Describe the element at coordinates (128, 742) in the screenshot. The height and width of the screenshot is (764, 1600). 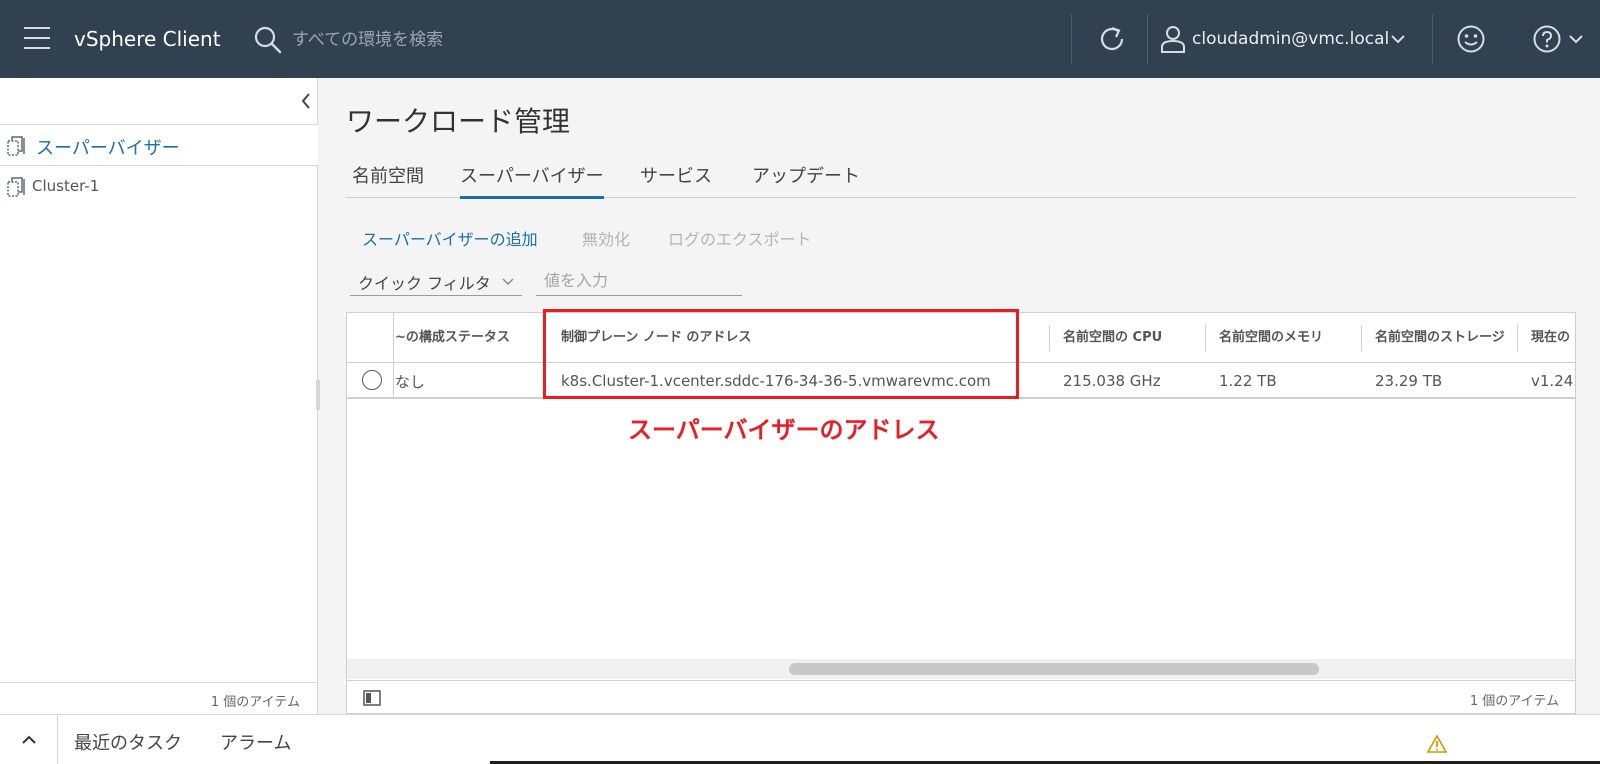
I see `tab-recent-tasks: 最近のタスク` at that location.